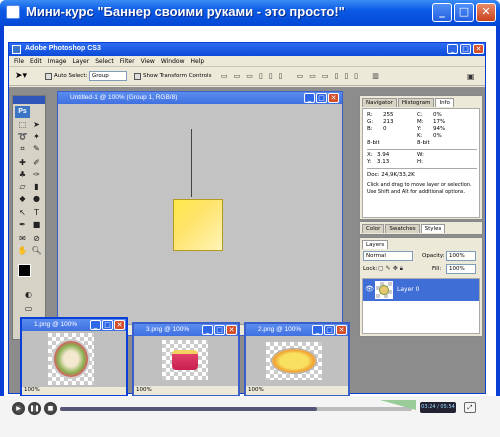 This screenshot has width=500, height=437. What do you see at coordinates (421, 290) in the screenshot?
I see `layer-row-layer-0: 👁︎ Layer 0` at bounding box center [421, 290].